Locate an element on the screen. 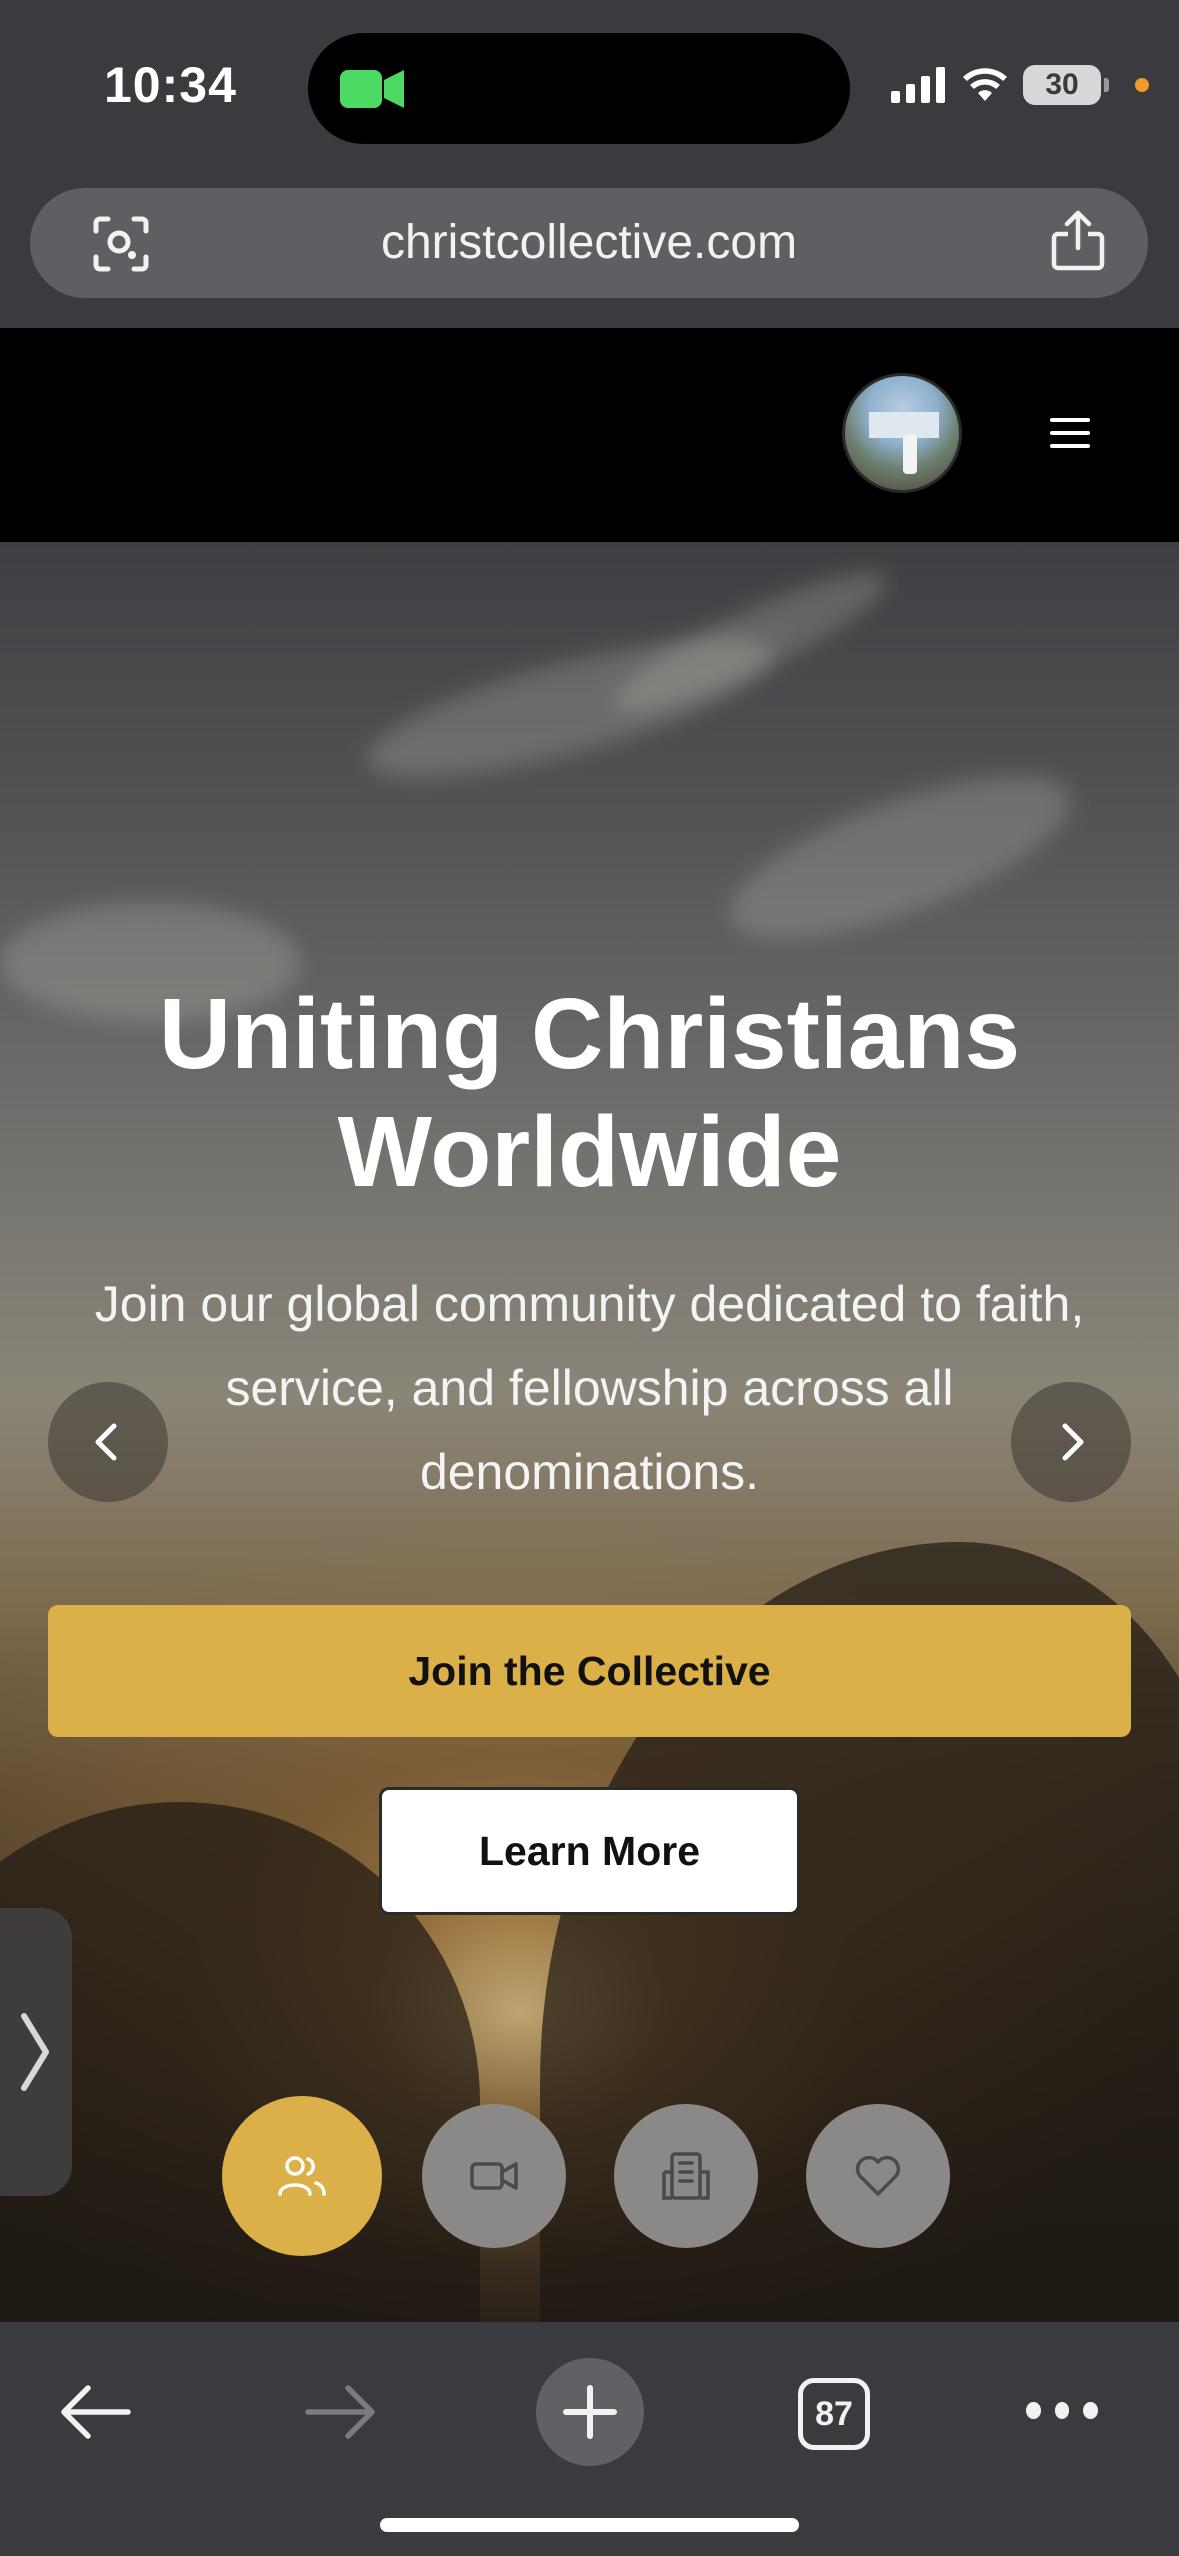 Image resolution: width=1179 pixels, height=2556 pixels. carousel-prev-button is located at coordinates (108, 1442).